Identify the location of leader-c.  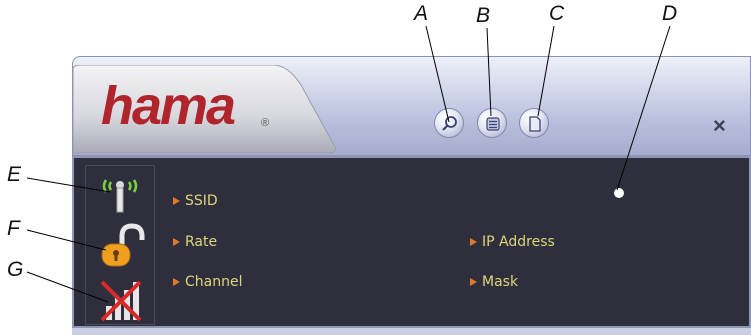
(546, 71).